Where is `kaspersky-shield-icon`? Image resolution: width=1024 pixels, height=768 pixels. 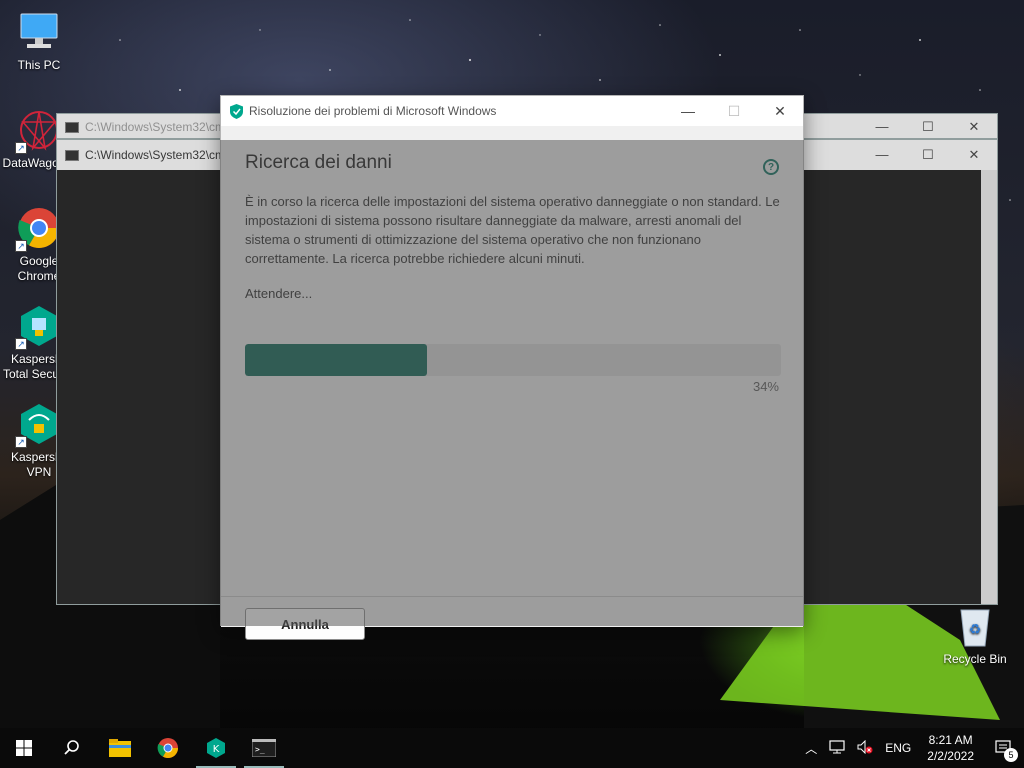
kaspersky-shield-icon is located at coordinates (236, 111).